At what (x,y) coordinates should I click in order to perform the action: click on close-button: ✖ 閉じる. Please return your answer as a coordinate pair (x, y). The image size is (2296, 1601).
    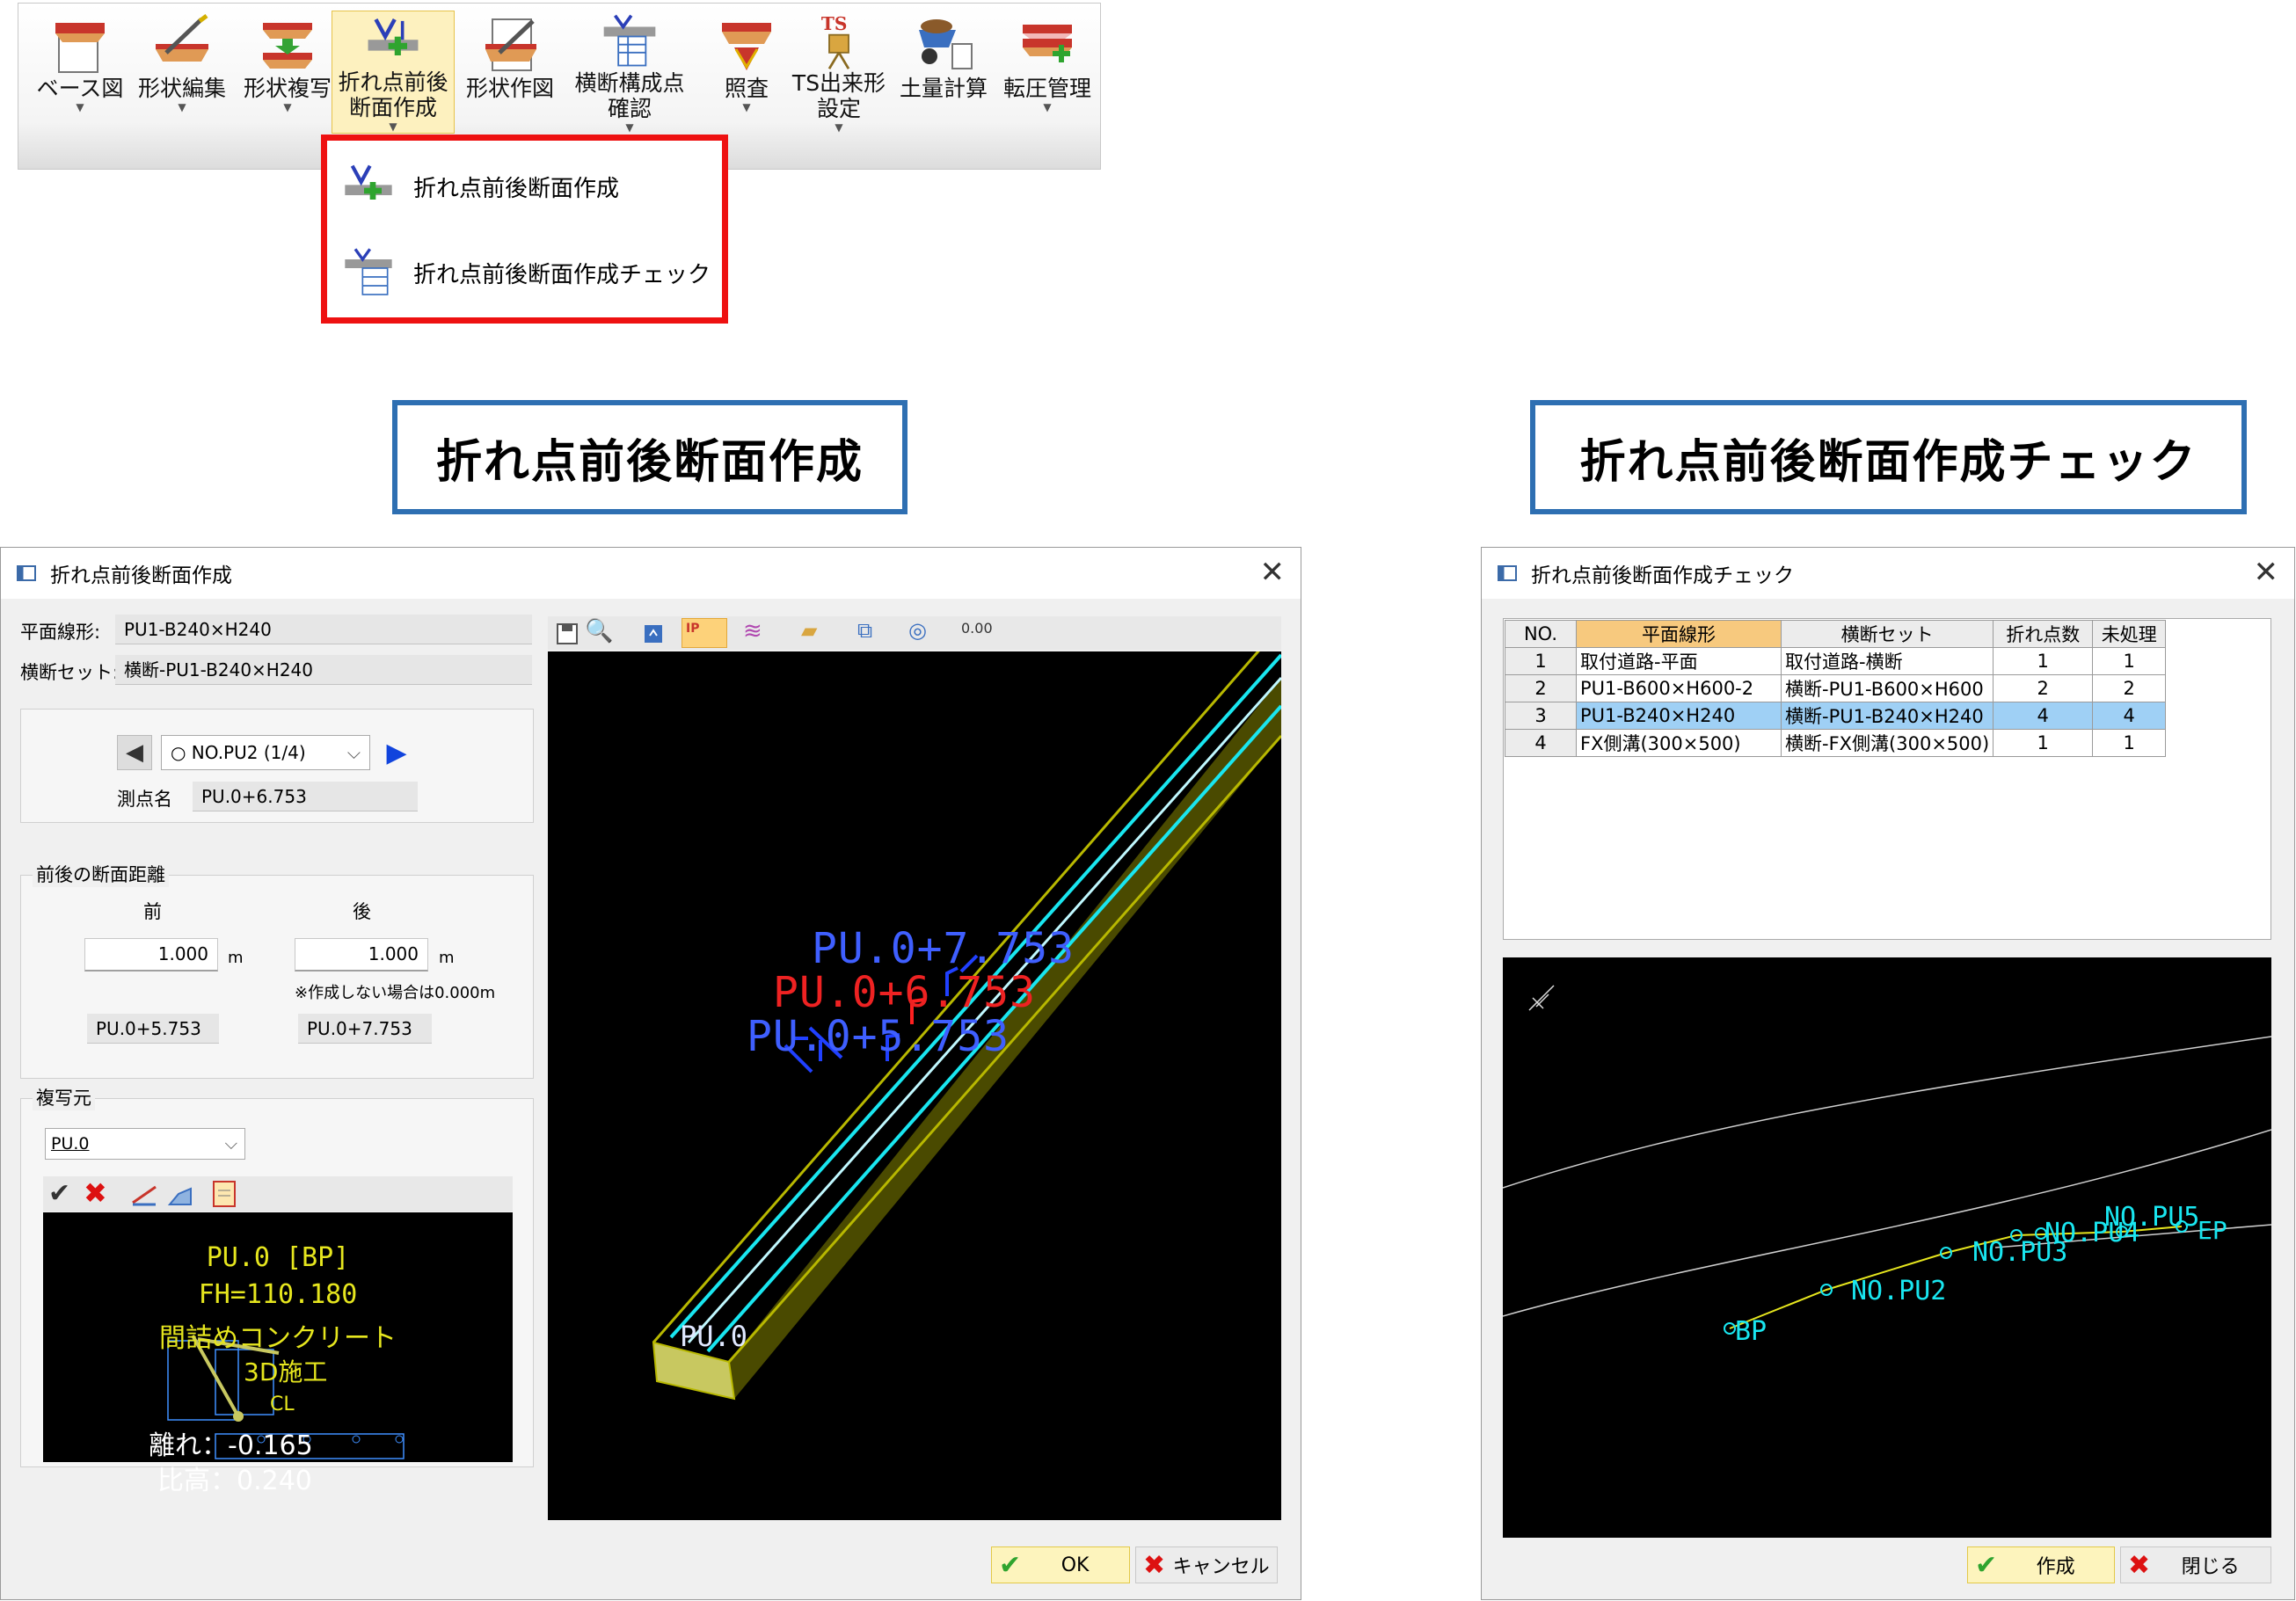
    Looking at the image, I should click on (2195, 1565).